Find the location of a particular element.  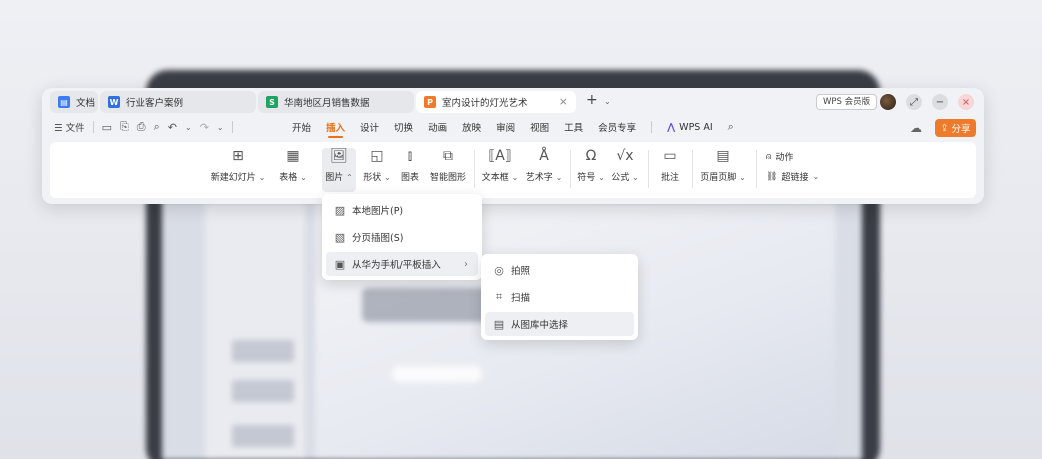

tab-customer-cases: W 行业客户案例 is located at coordinates (178, 102).